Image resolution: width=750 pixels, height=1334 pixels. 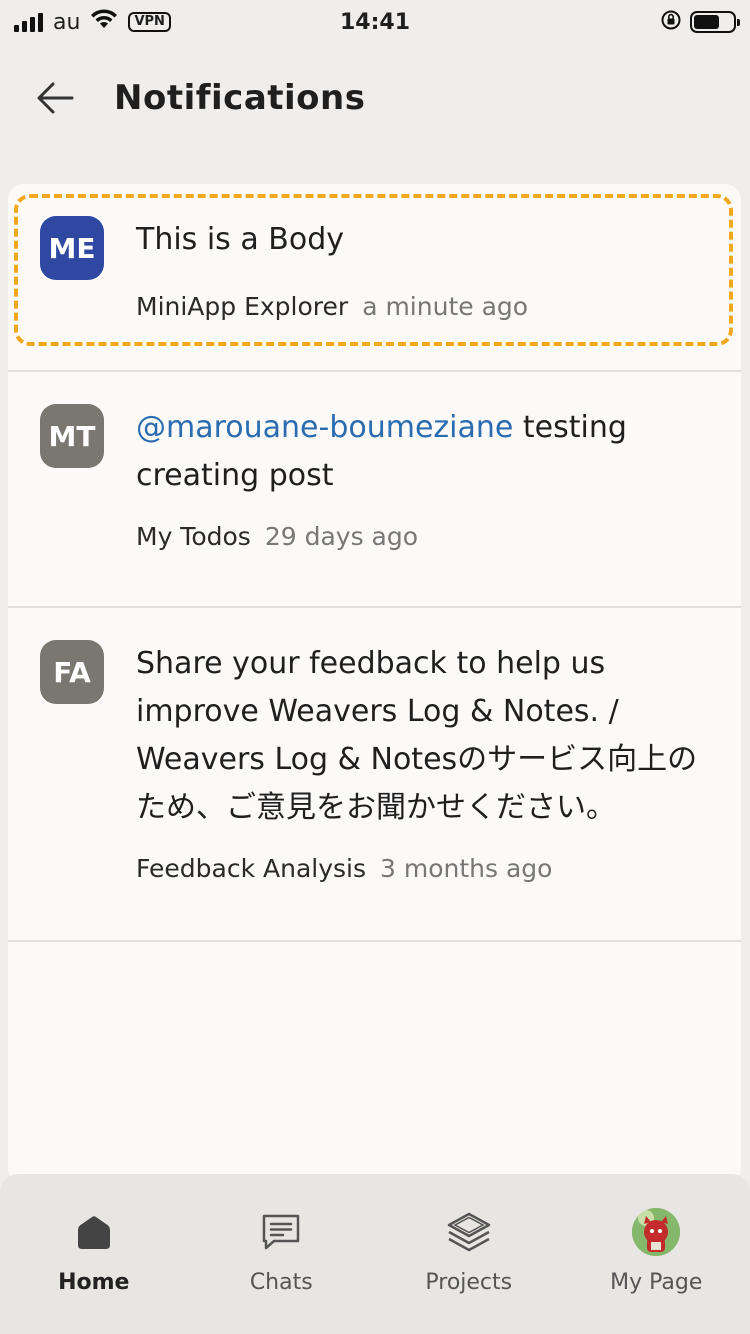 I want to click on status-left: au VPN, so click(x=92, y=22).